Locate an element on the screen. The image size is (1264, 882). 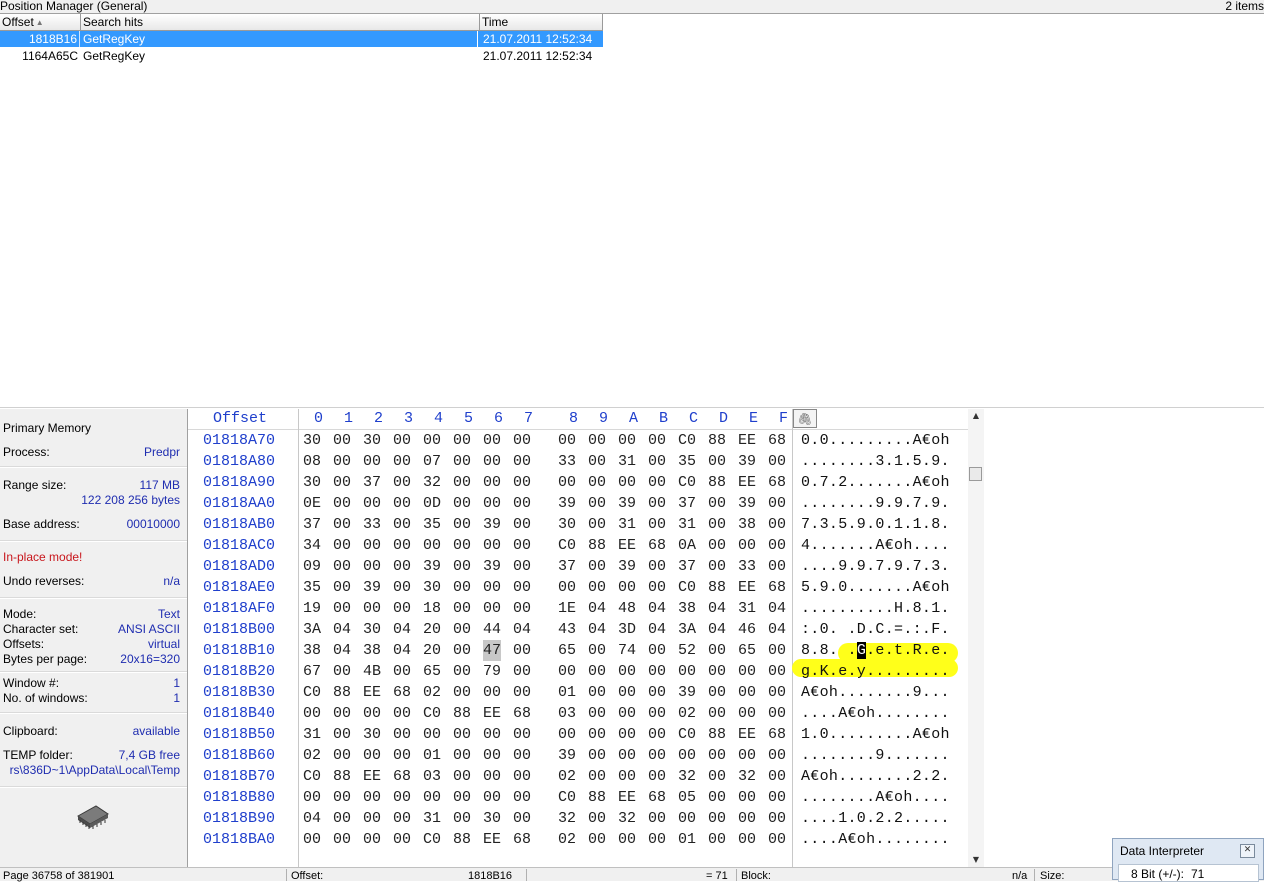
hex-byte: 03 is located at coordinates (567, 713).